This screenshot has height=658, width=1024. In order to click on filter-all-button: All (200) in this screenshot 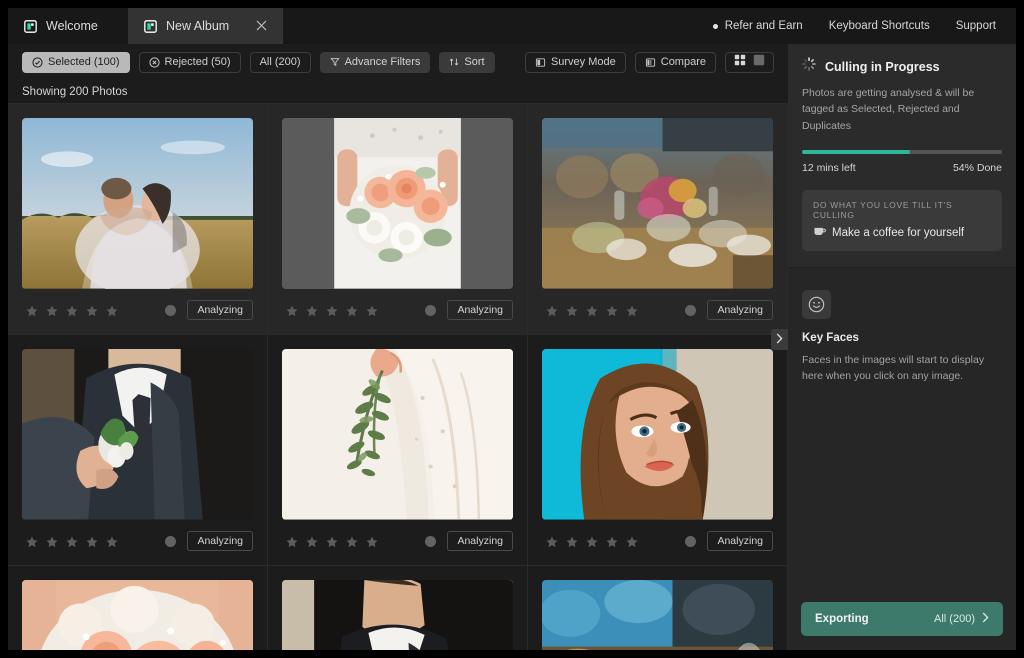, I will do `click(280, 62)`.